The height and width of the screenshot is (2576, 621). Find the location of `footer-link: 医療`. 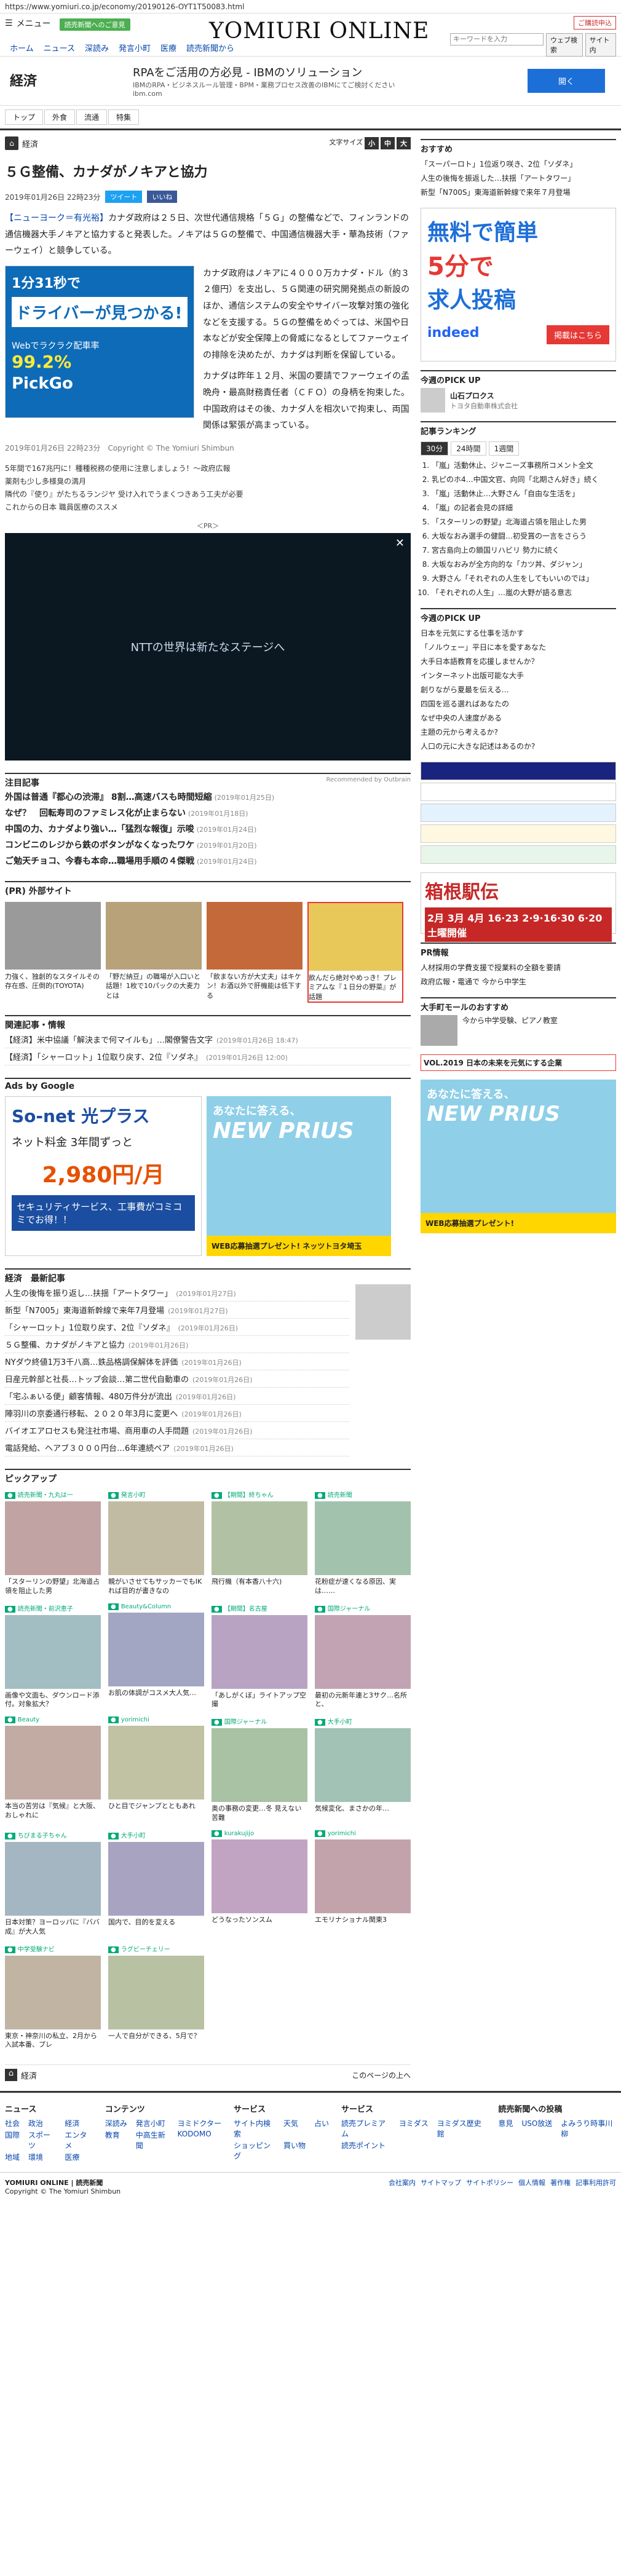

footer-link: 医療 is located at coordinates (78, 2157).